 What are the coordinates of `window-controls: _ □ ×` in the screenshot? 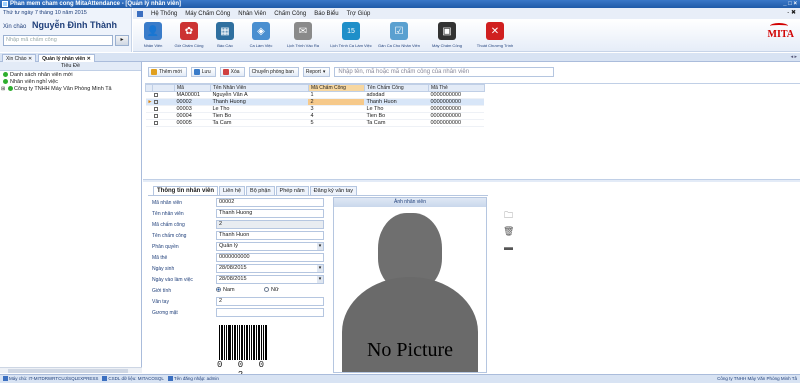 It's located at (790, 4).